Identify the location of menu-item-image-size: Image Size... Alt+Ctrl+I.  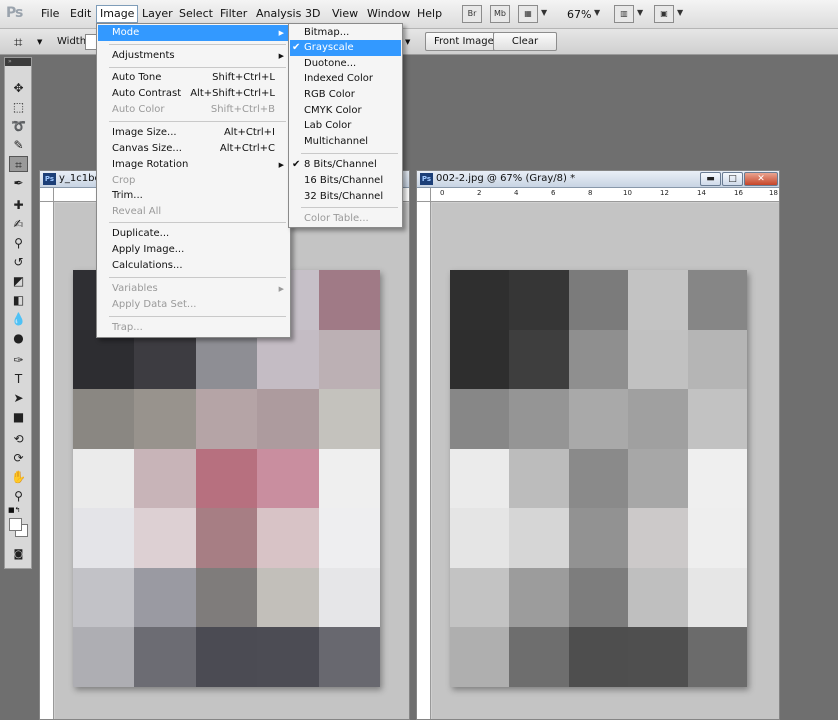
(193, 133).